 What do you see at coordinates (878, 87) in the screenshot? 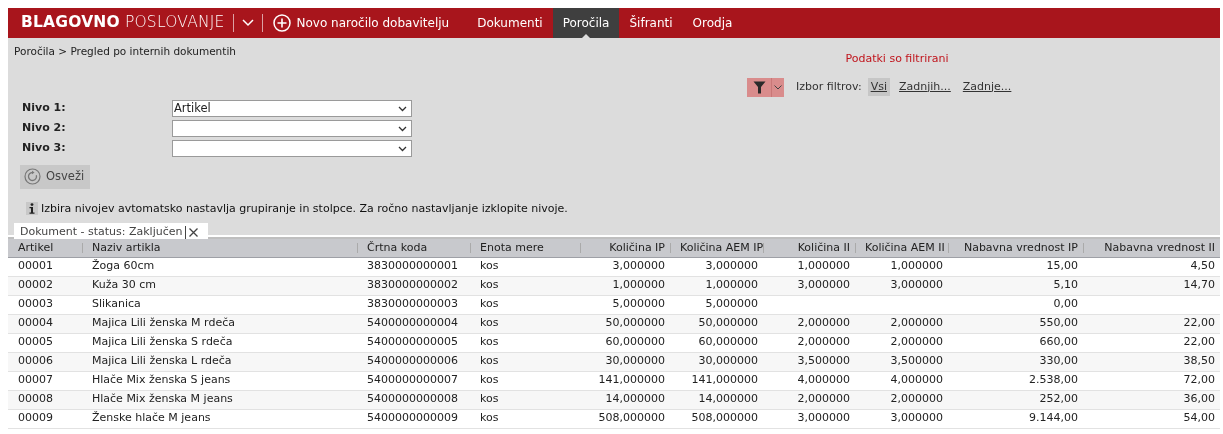
I see `filter-option: Vsi` at bounding box center [878, 87].